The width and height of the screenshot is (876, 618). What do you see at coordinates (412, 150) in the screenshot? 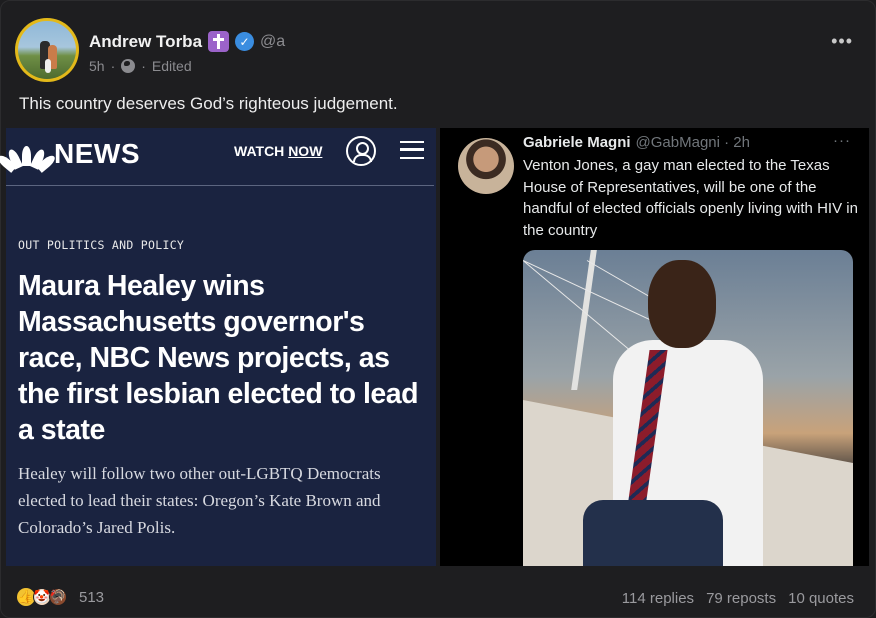
I see `hamburger-menu-icon` at bounding box center [412, 150].